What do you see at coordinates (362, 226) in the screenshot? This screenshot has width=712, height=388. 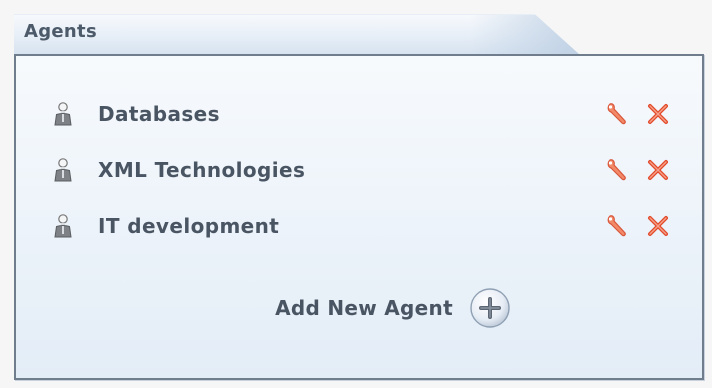 I see `agent-row-it-development: IT development` at bounding box center [362, 226].